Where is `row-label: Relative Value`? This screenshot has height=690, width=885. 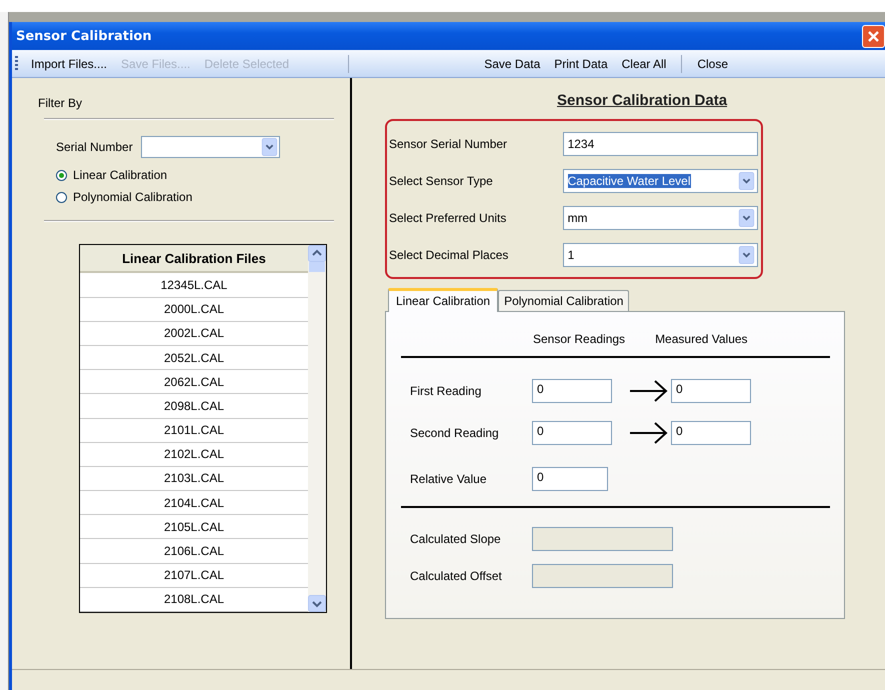
row-label: Relative Value is located at coordinates (448, 479).